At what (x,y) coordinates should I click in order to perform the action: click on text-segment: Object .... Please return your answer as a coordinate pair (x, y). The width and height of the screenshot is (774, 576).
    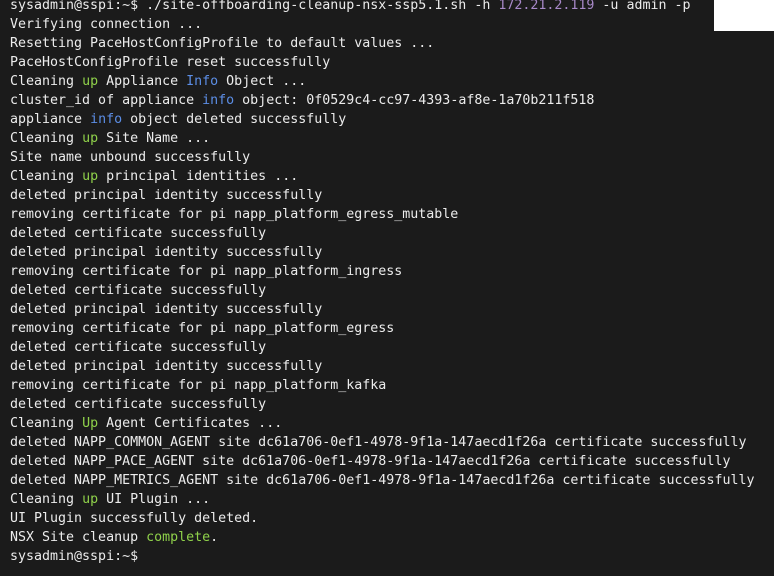
    Looking at the image, I should click on (262, 81).